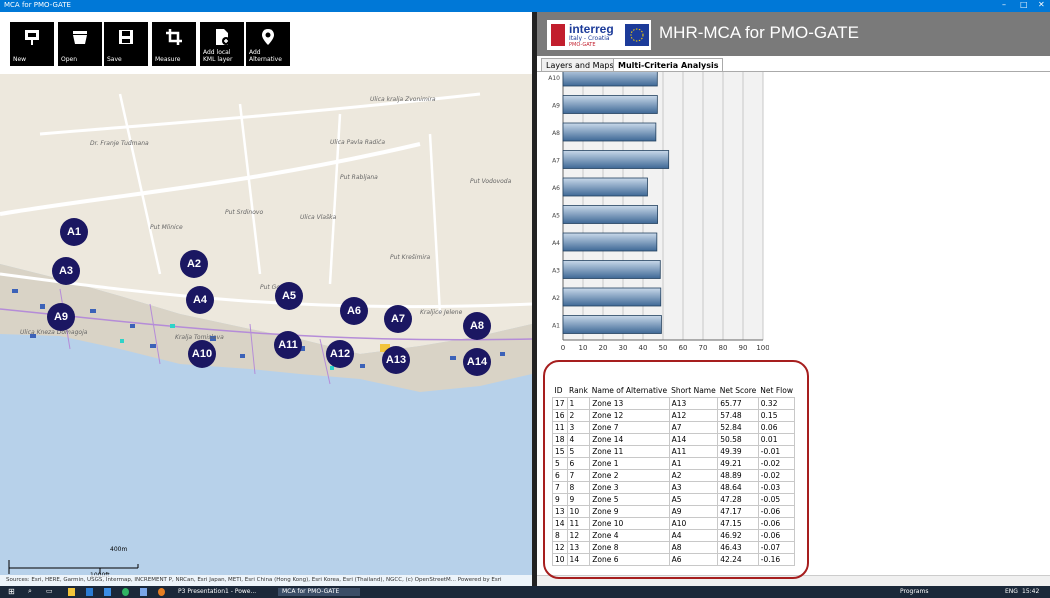 Image resolution: width=1050 pixels, height=598 pixels. I want to click on x-tick-label: 30, so click(623, 348).